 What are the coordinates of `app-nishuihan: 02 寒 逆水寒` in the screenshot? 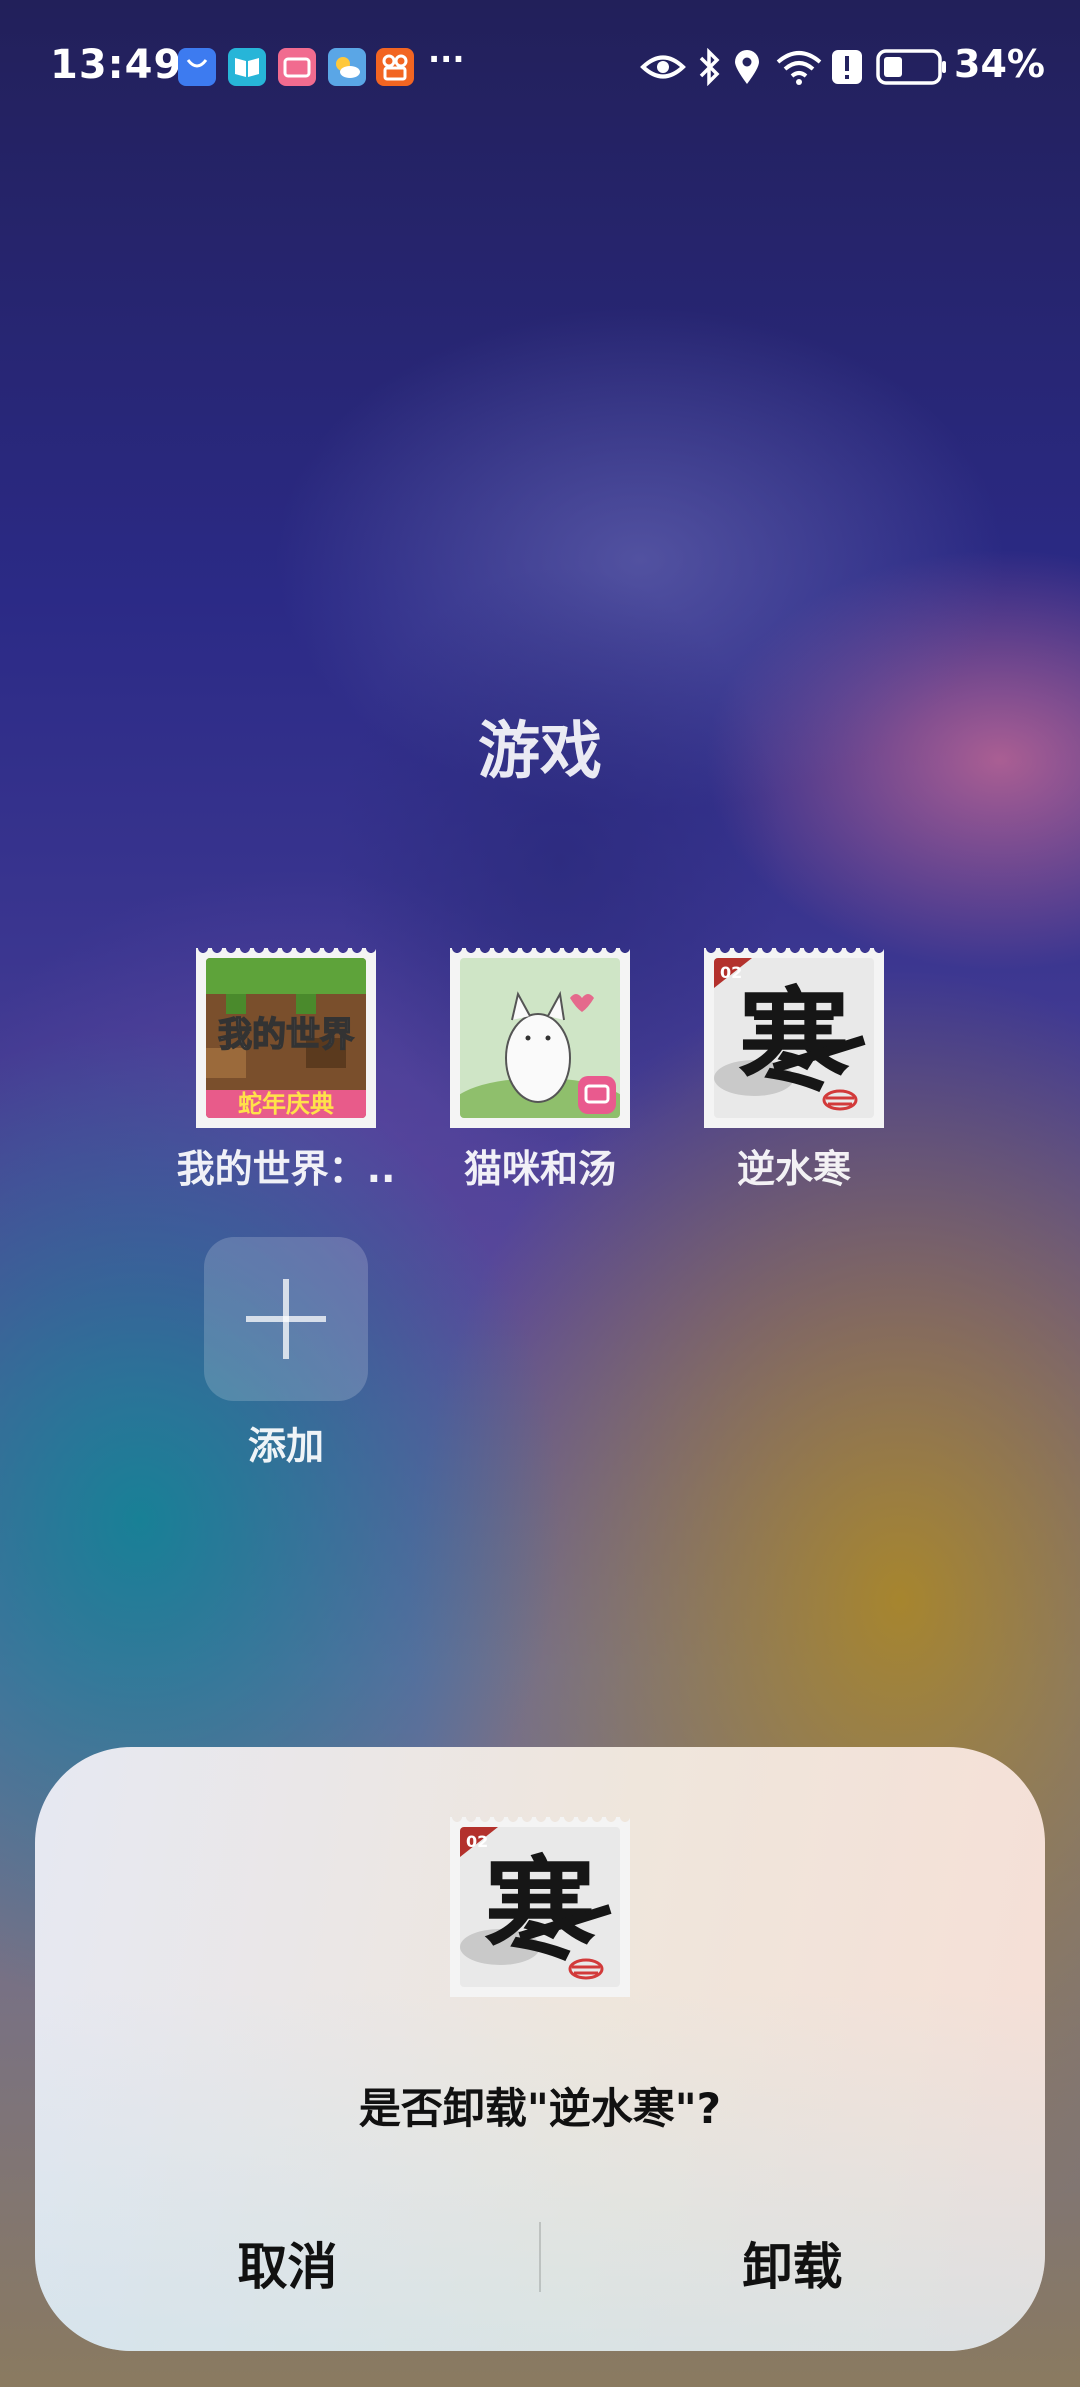 It's located at (794, 1070).